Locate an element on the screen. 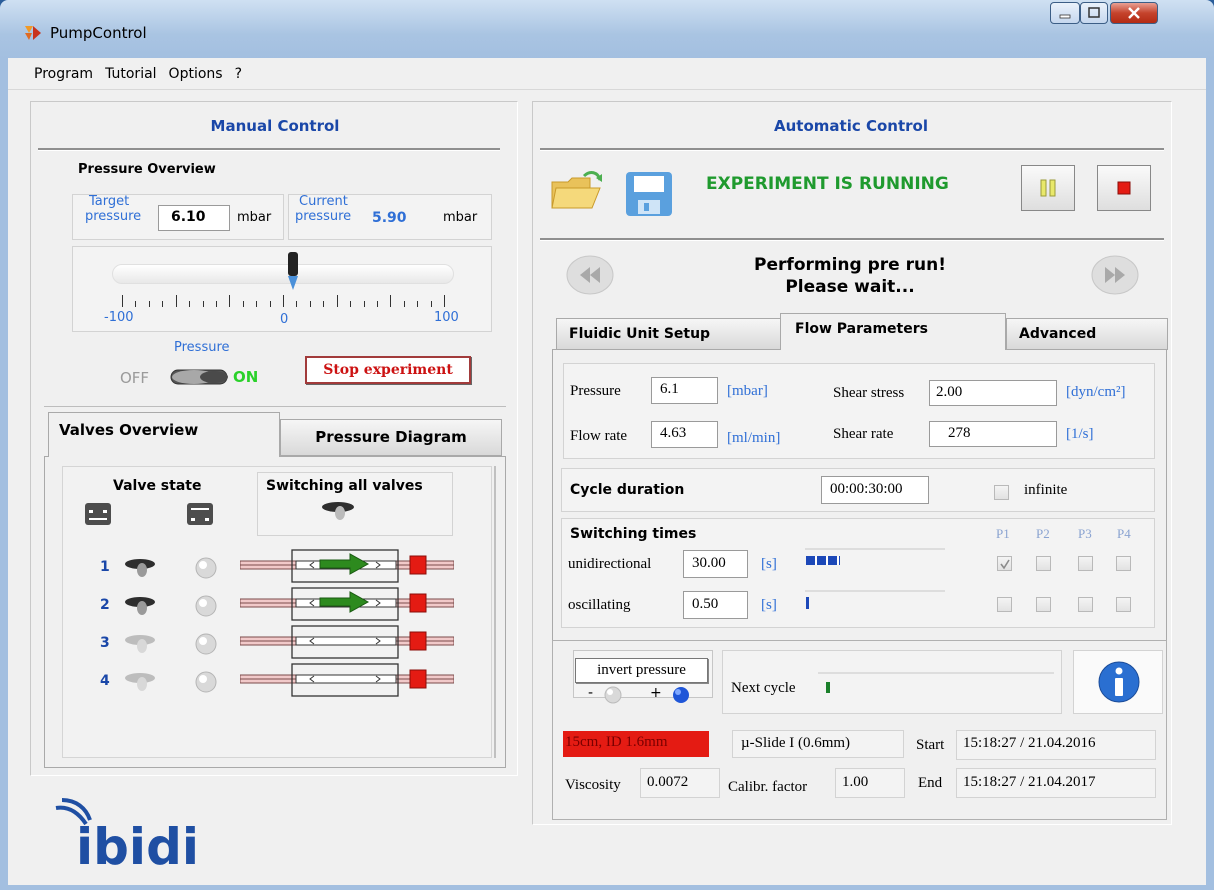 The image size is (1214, 890). tab-fluidic-unit-setup: Fluidic Unit Setup is located at coordinates (669, 334).